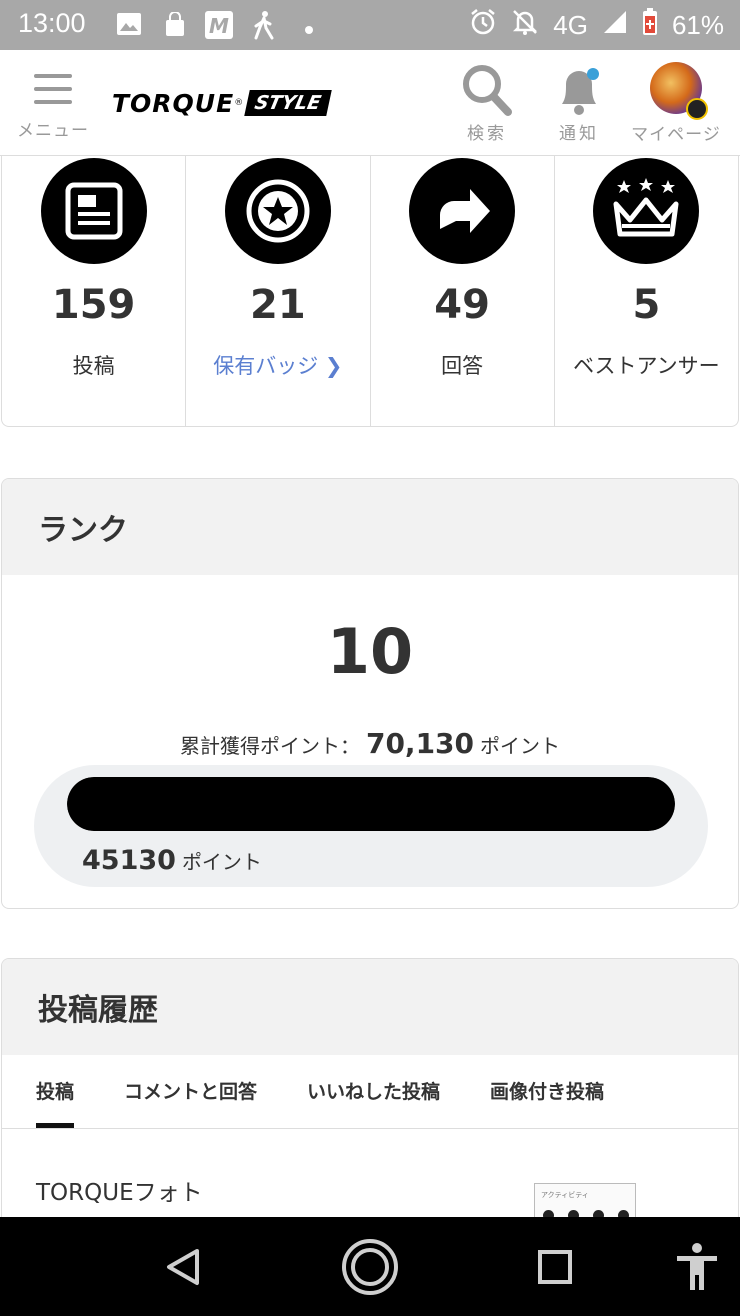 The width and height of the screenshot is (740, 1316). Describe the element at coordinates (278, 305) in the screenshot. I see `stat-value: 21` at that location.